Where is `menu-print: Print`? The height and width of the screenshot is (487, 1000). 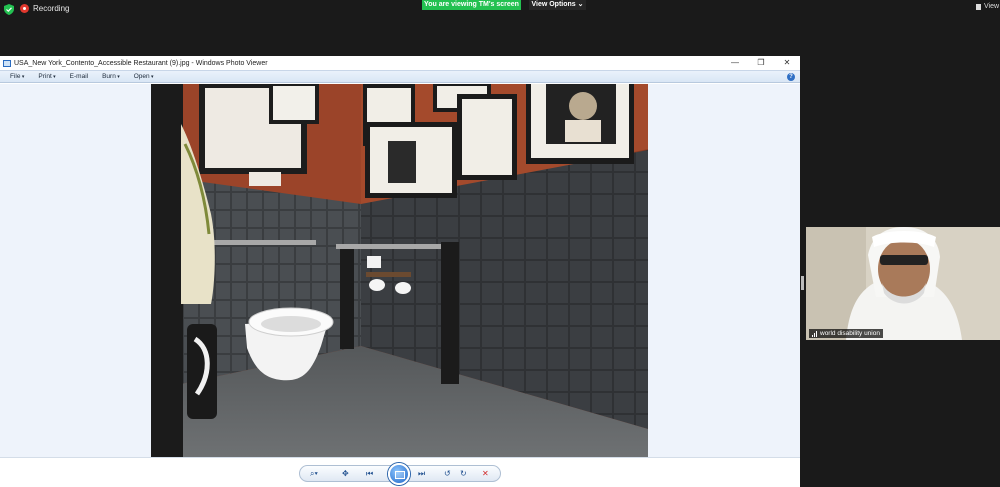
menu-print: Print is located at coordinates (46, 76).